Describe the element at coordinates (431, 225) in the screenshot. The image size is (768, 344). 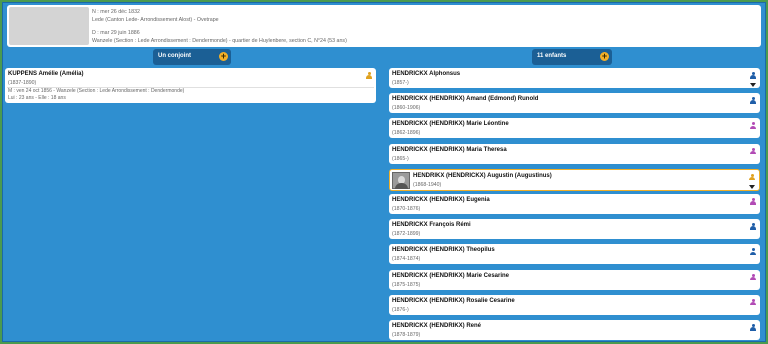
I see `child-name: HENDRICKX François Rémi` at that location.